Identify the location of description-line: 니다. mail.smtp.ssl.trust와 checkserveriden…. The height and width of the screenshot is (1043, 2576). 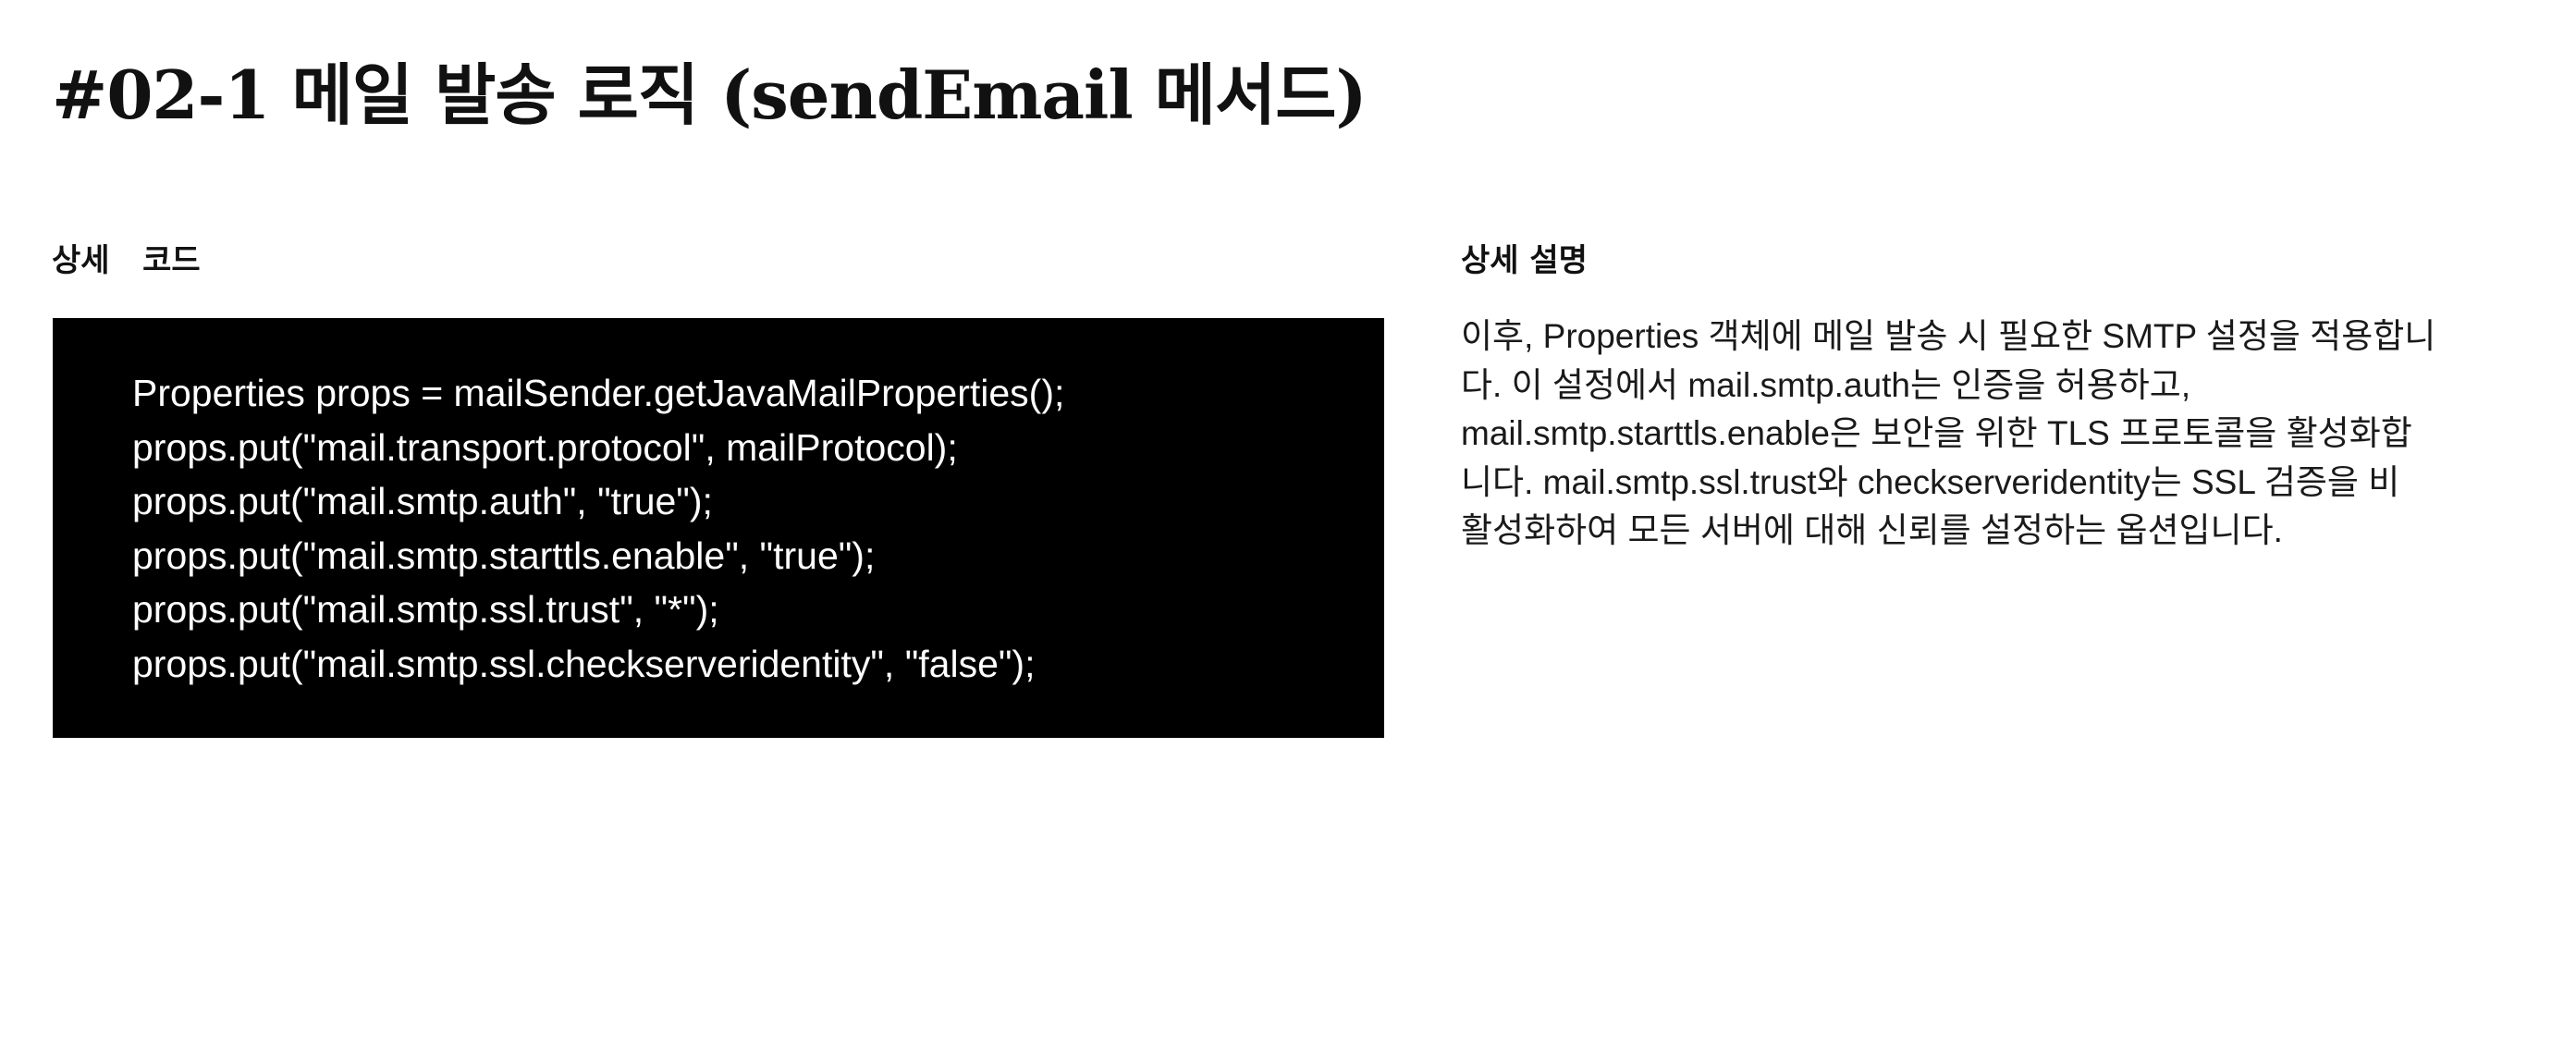
(1931, 481).